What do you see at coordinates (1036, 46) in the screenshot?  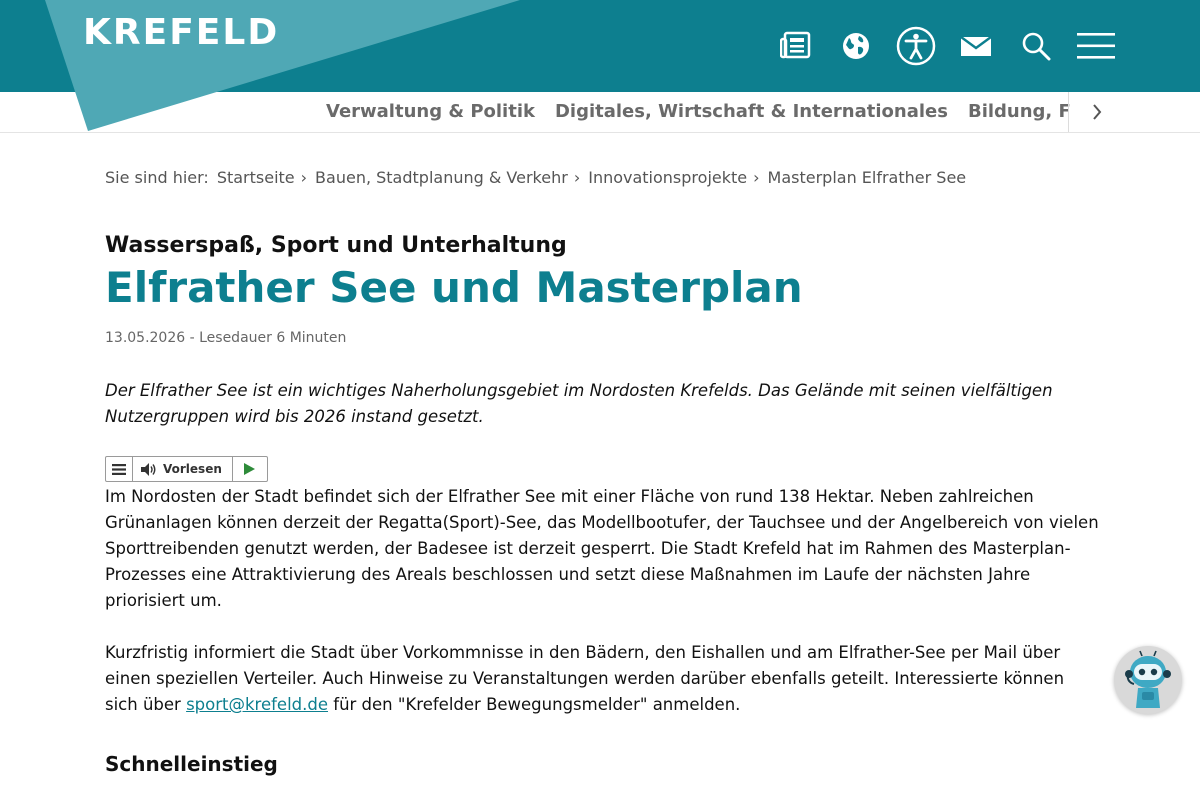 I see `search-icon` at bounding box center [1036, 46].